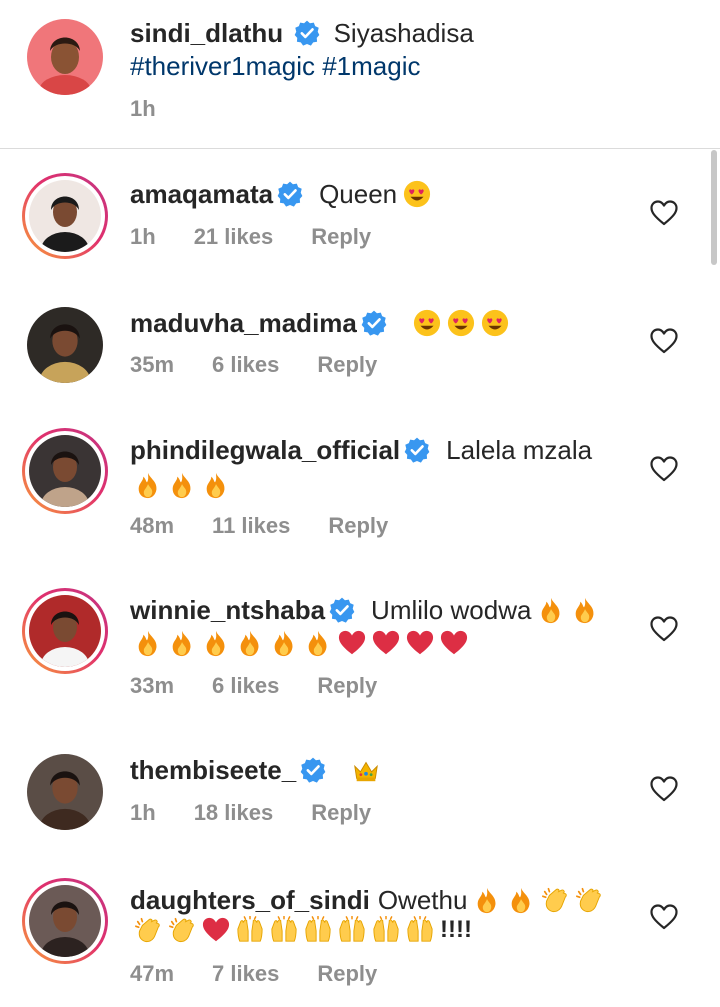  What do you see at coordinates (152, 973) in the screenshot?
I see `timestamp: 47m` at bounding box center [152, 973].